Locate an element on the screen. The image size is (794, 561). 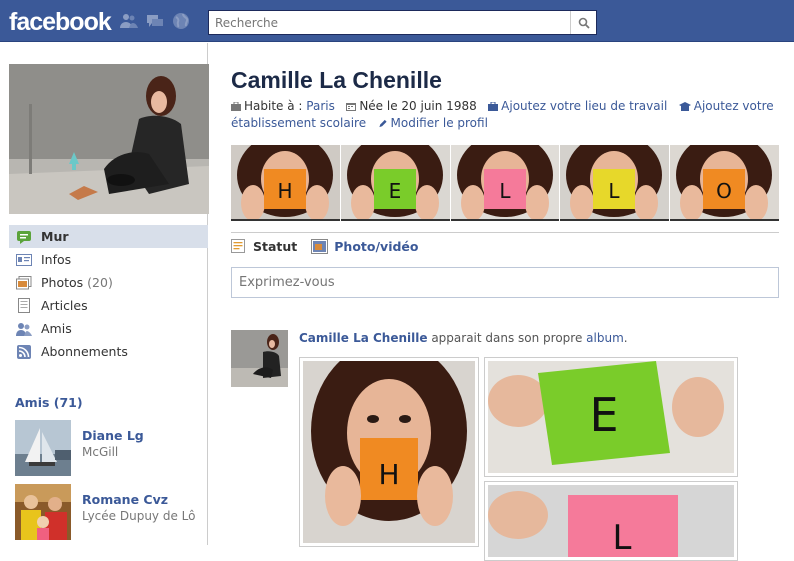
jewel-icons is located at coordinates (155, 21).